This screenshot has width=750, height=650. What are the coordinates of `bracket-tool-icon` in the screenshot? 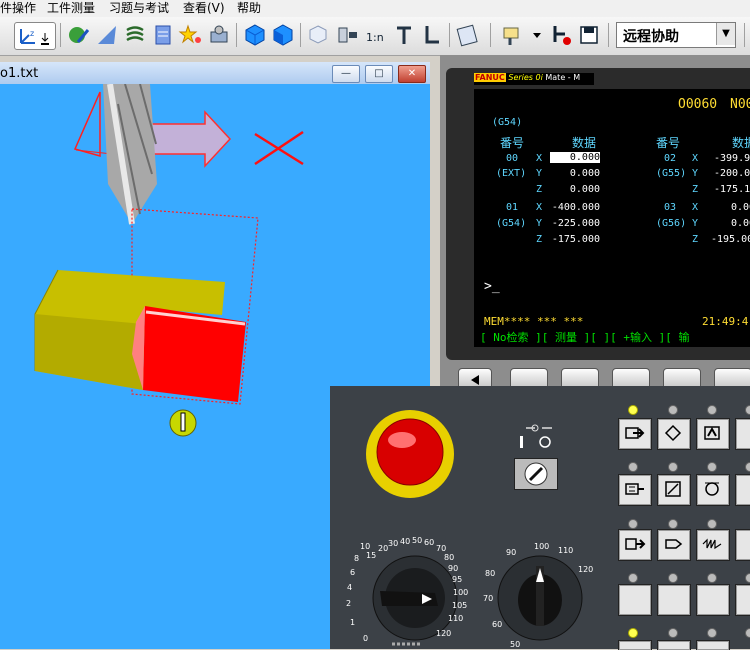 It's located at (432, 35).